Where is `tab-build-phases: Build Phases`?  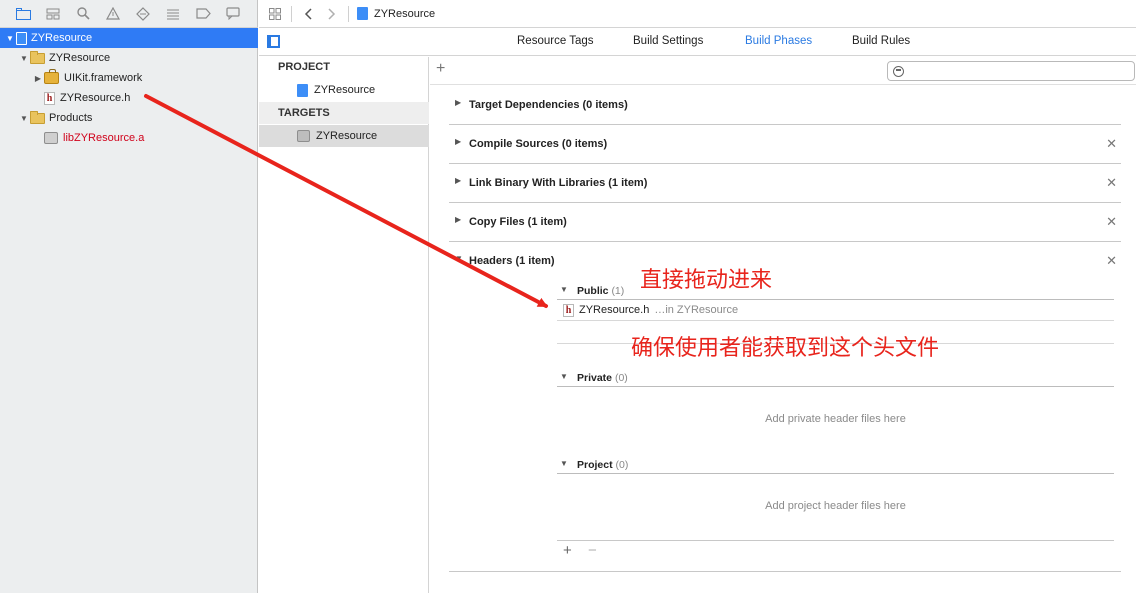 tab-build-phases: Build Phases is located at coordinates (778, 41).